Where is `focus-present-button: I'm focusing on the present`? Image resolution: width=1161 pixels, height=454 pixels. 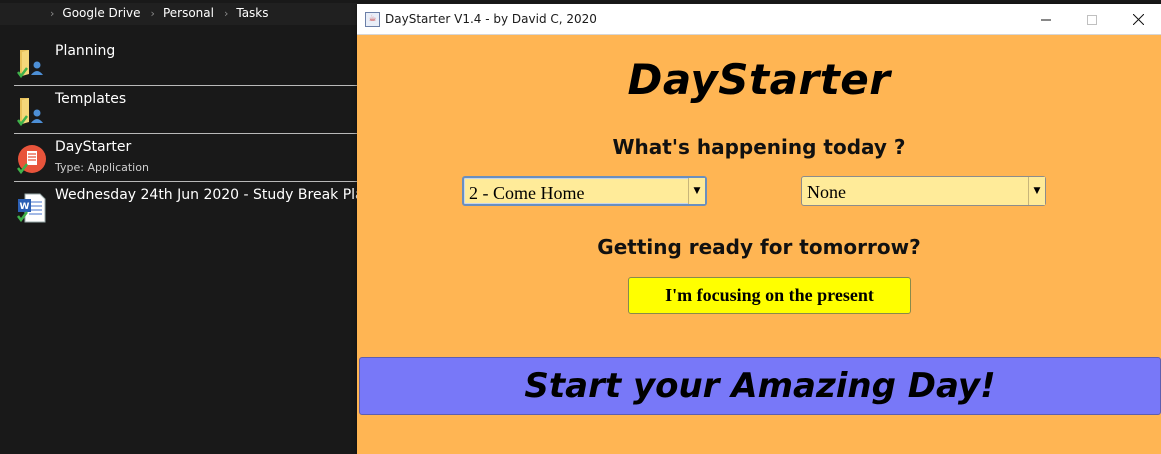
focus-present-button: I'm focusing on the present is located at coordinates (769, 295).